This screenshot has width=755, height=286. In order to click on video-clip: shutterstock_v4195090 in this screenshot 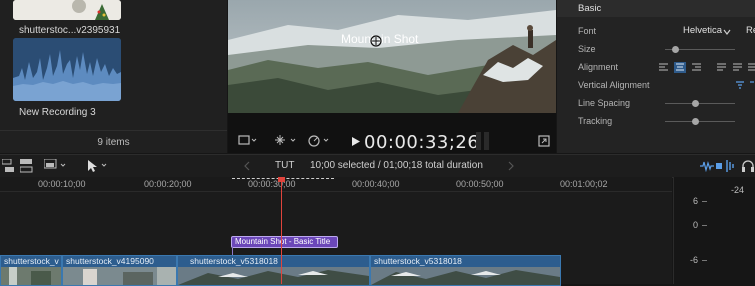, I will do `click(119, 270)`.